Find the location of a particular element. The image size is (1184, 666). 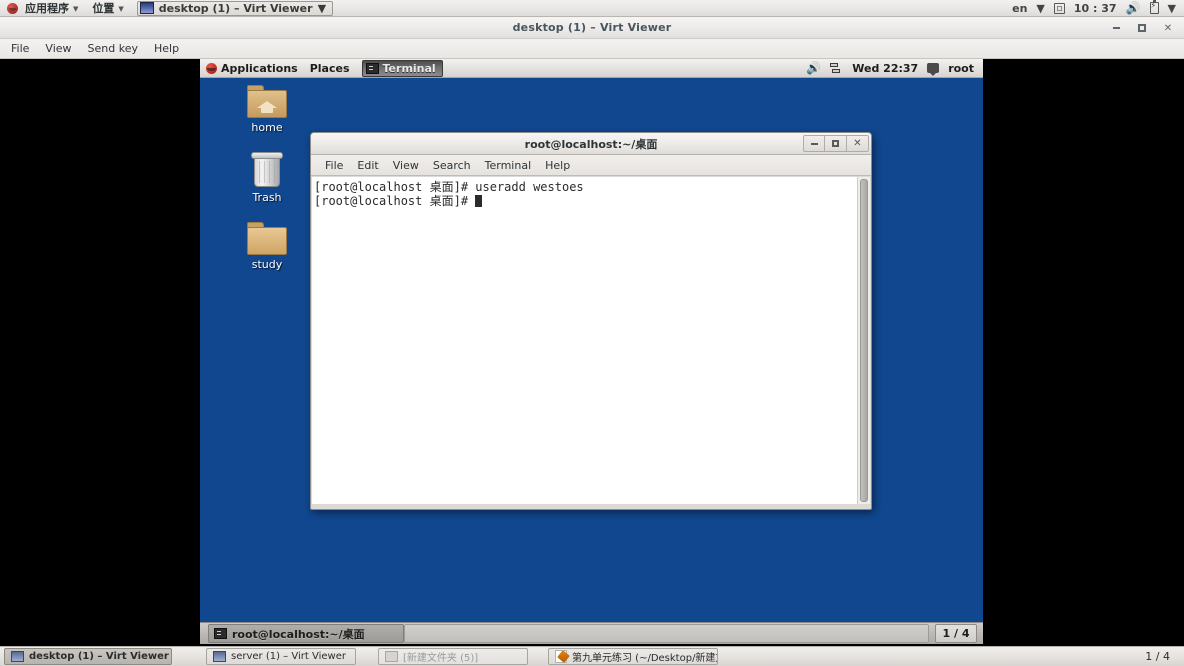

host-clock: 10 : 37 is located at coordinates (1095, 8).